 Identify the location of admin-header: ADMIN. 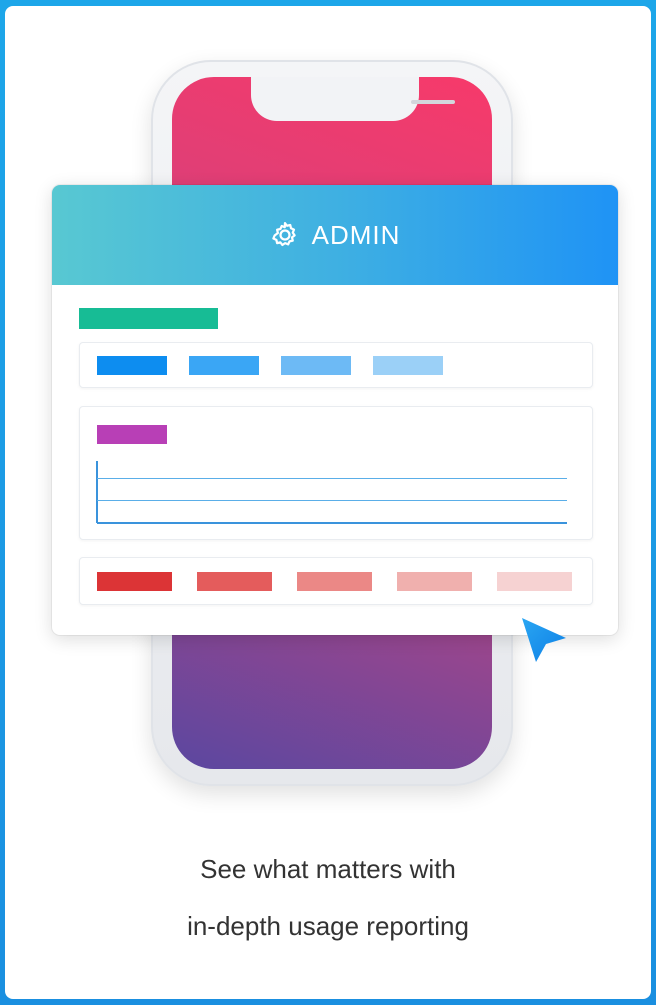
(335, 235).